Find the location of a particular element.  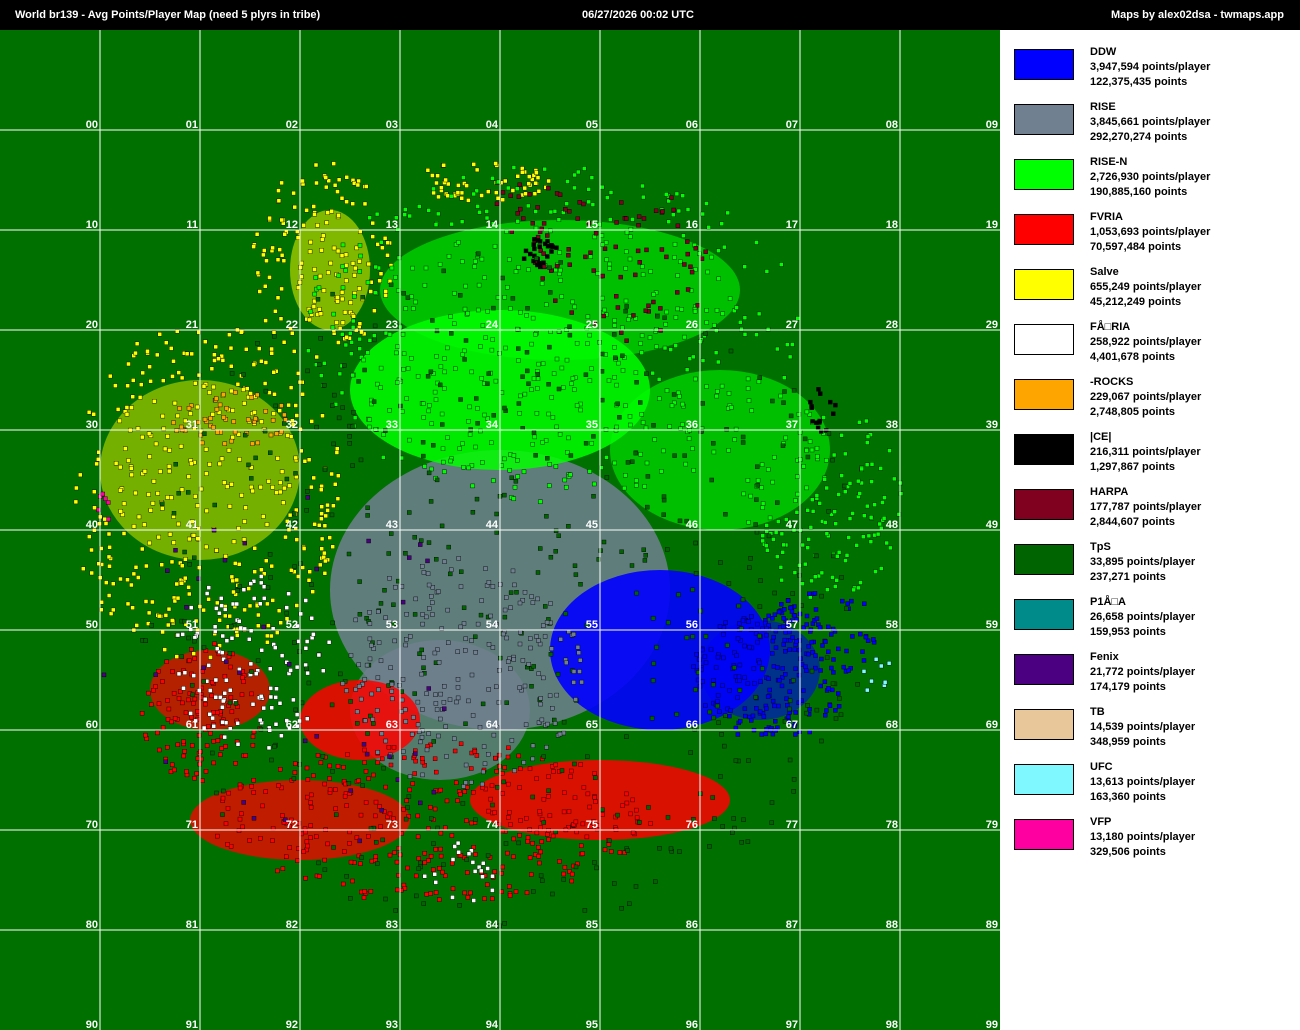

map-credit: Maps by alex02dsa - twmaps.app is located at coordinates (1197, 15).